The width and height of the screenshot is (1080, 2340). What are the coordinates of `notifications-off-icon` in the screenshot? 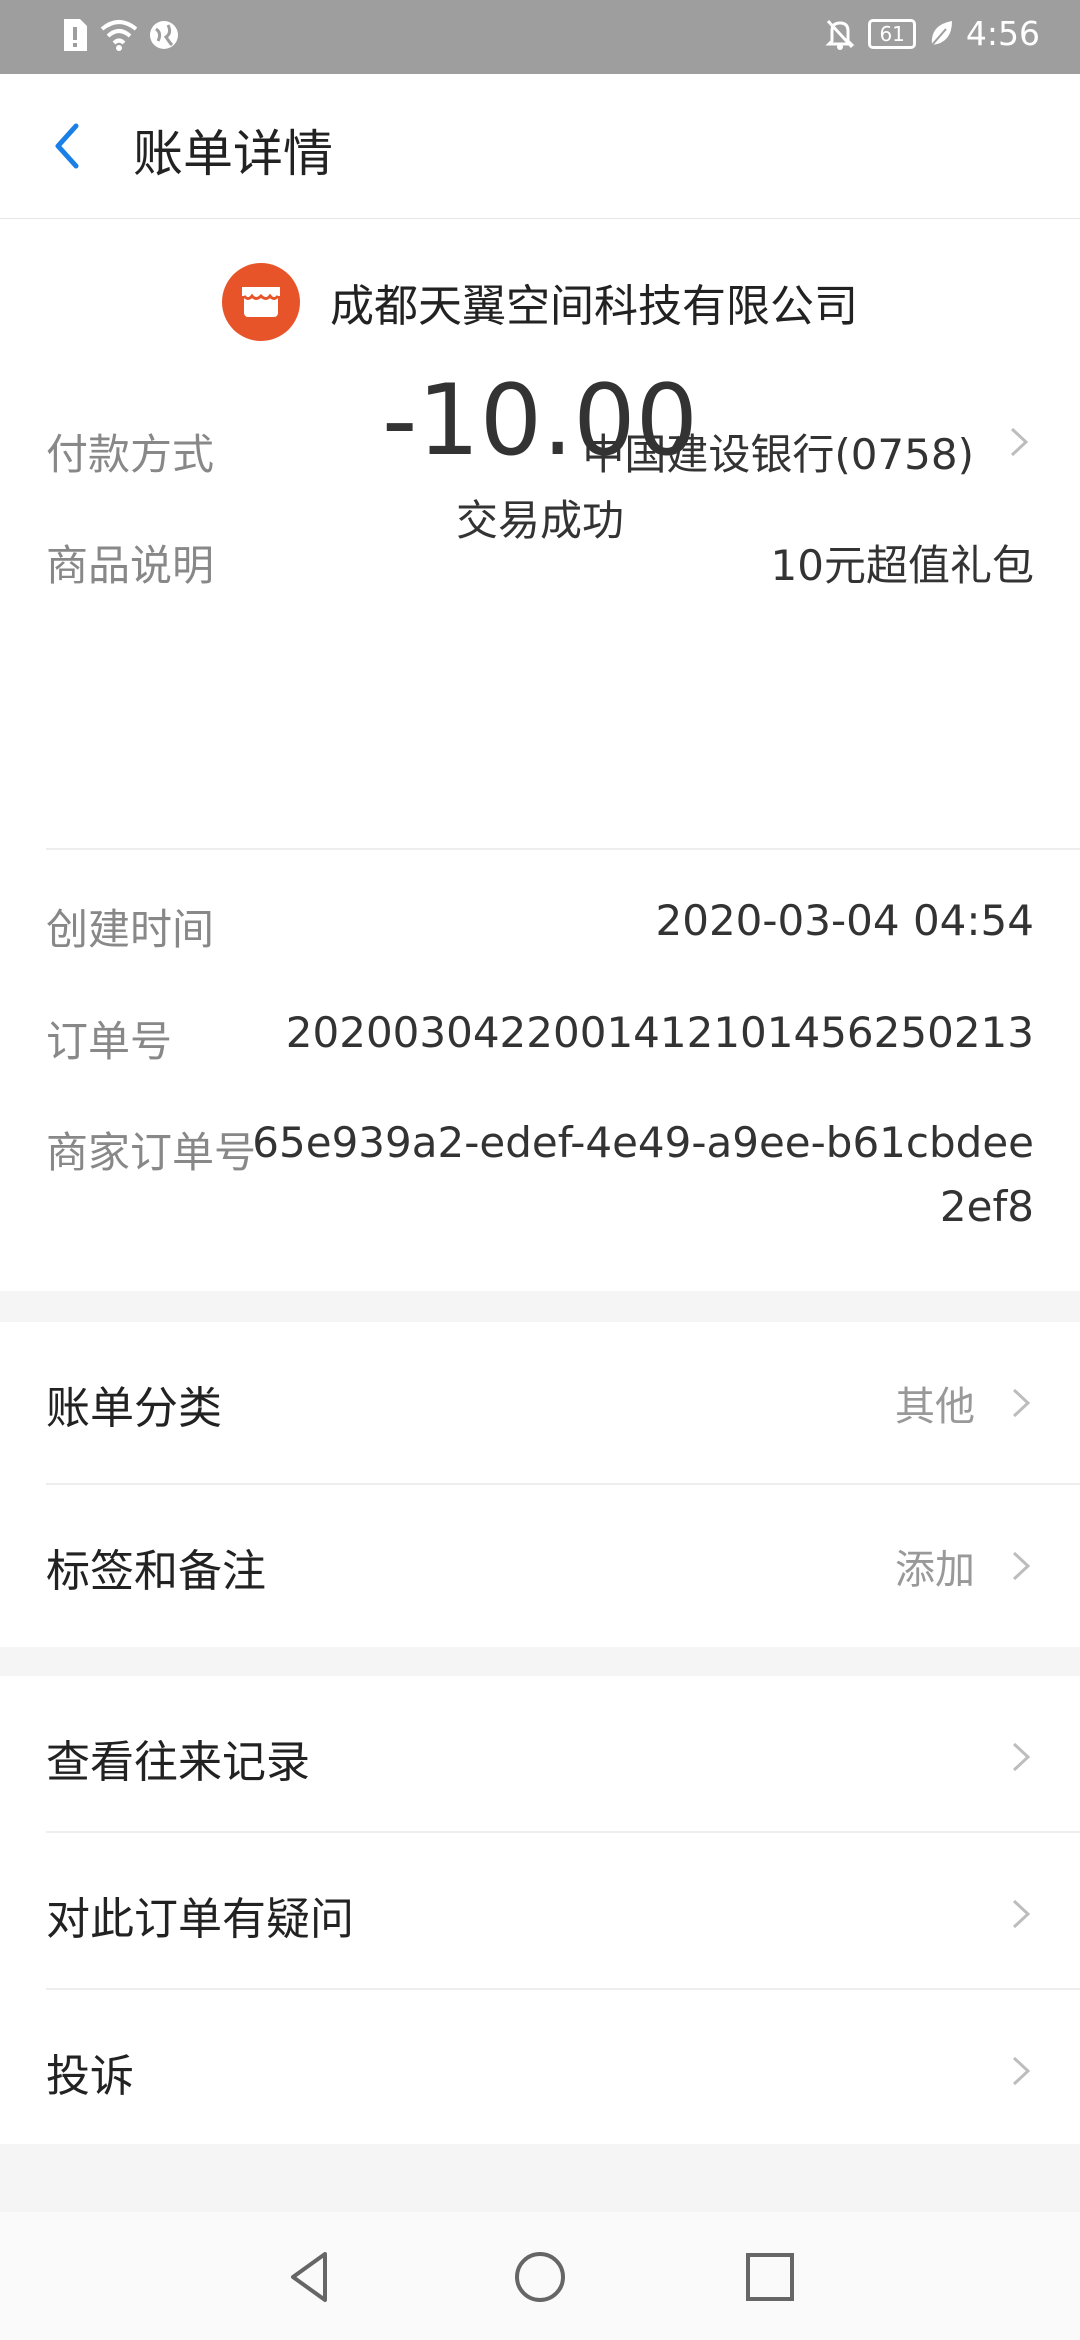 It's located at (840, 34).